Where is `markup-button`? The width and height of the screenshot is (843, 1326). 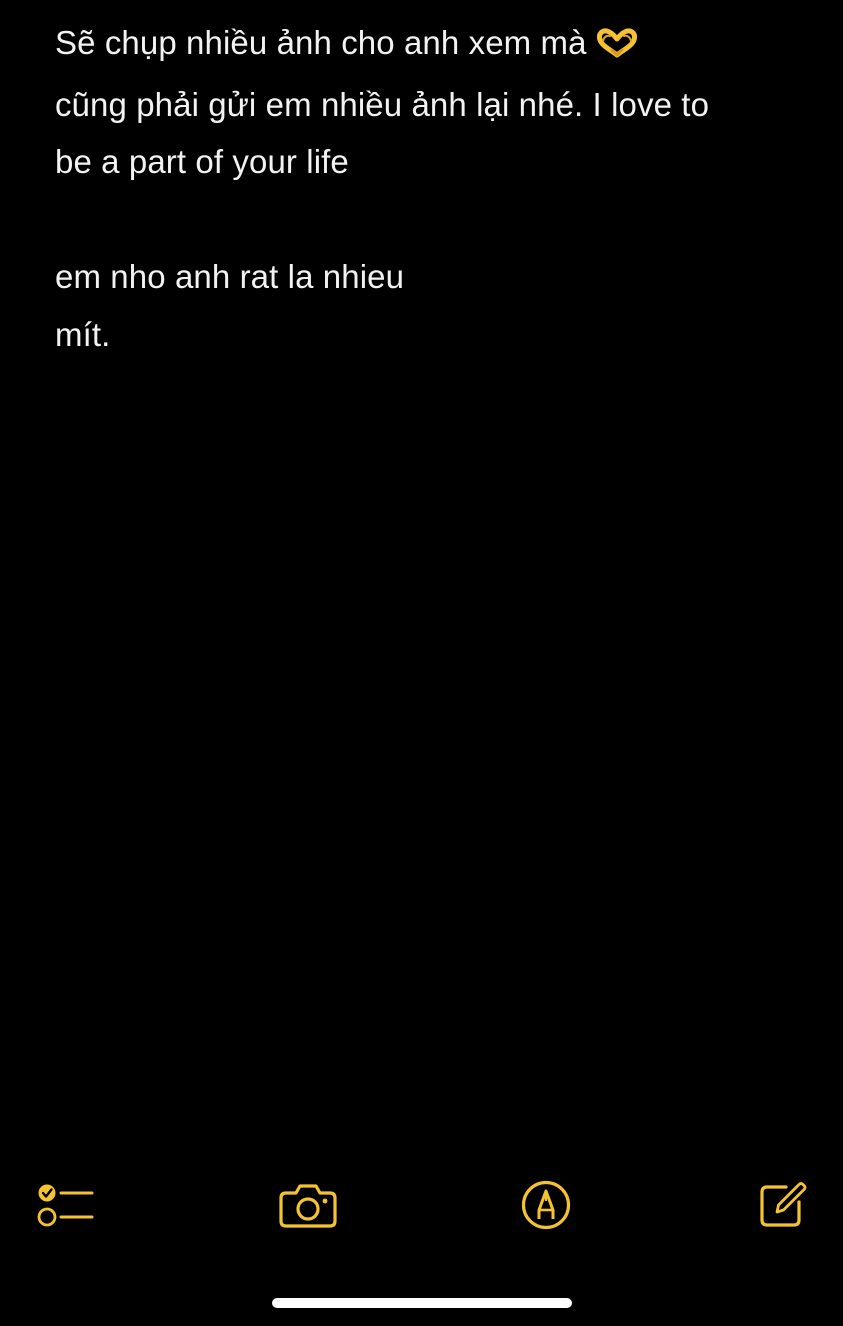
markup-button is located at coordinates (546, 1205).